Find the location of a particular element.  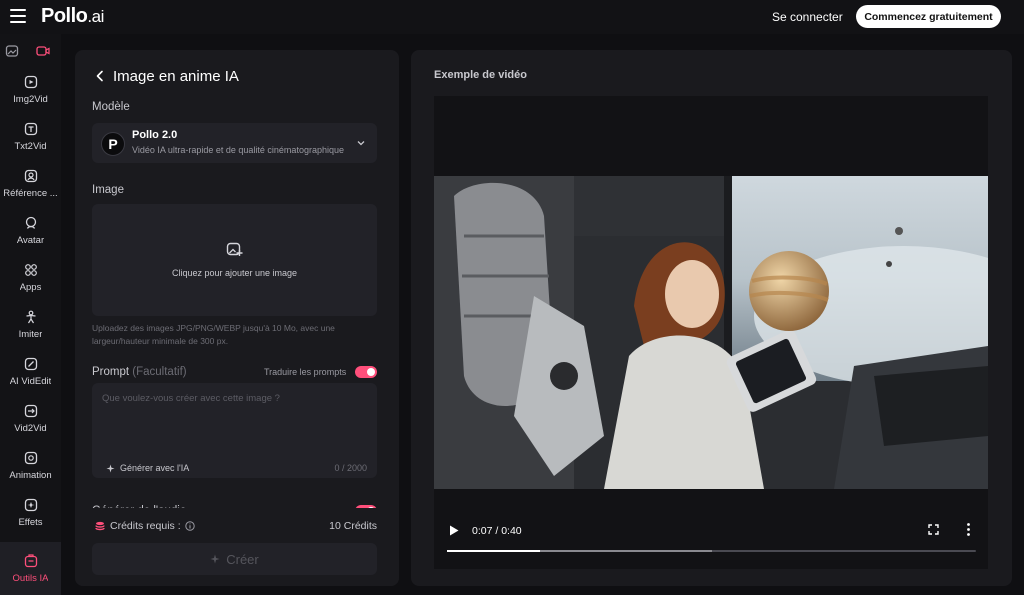

video-mode-icon is located at coordinates (43, 51).